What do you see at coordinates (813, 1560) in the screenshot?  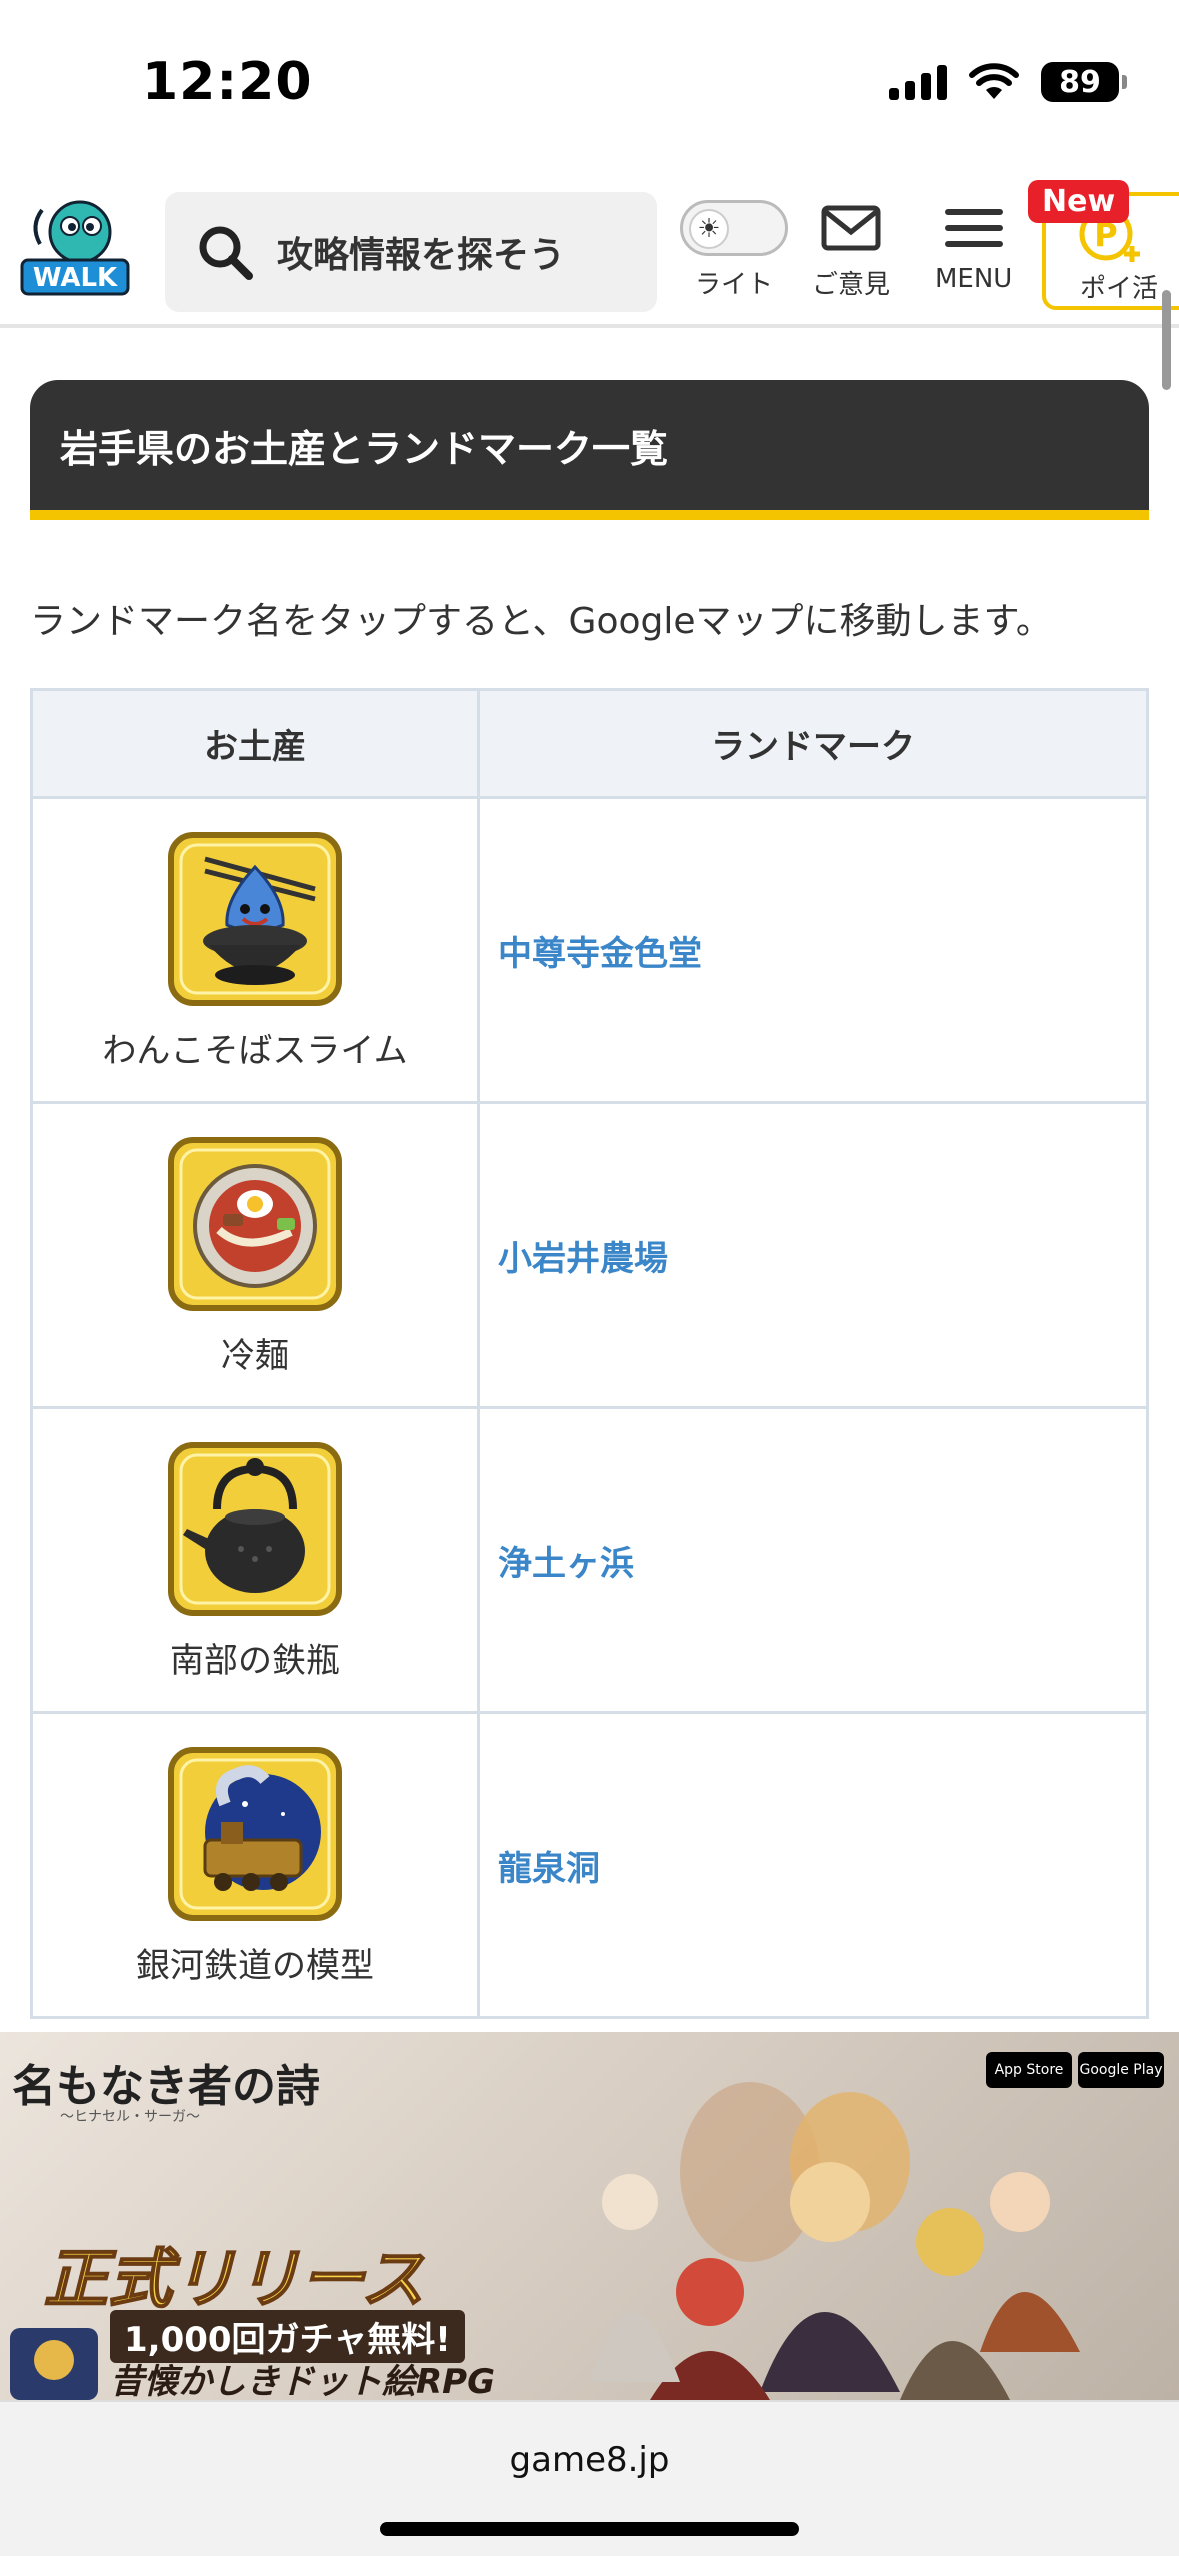 I see `landmark-cell: 浄土ヶ浜` at bounding box center [813, 1560].